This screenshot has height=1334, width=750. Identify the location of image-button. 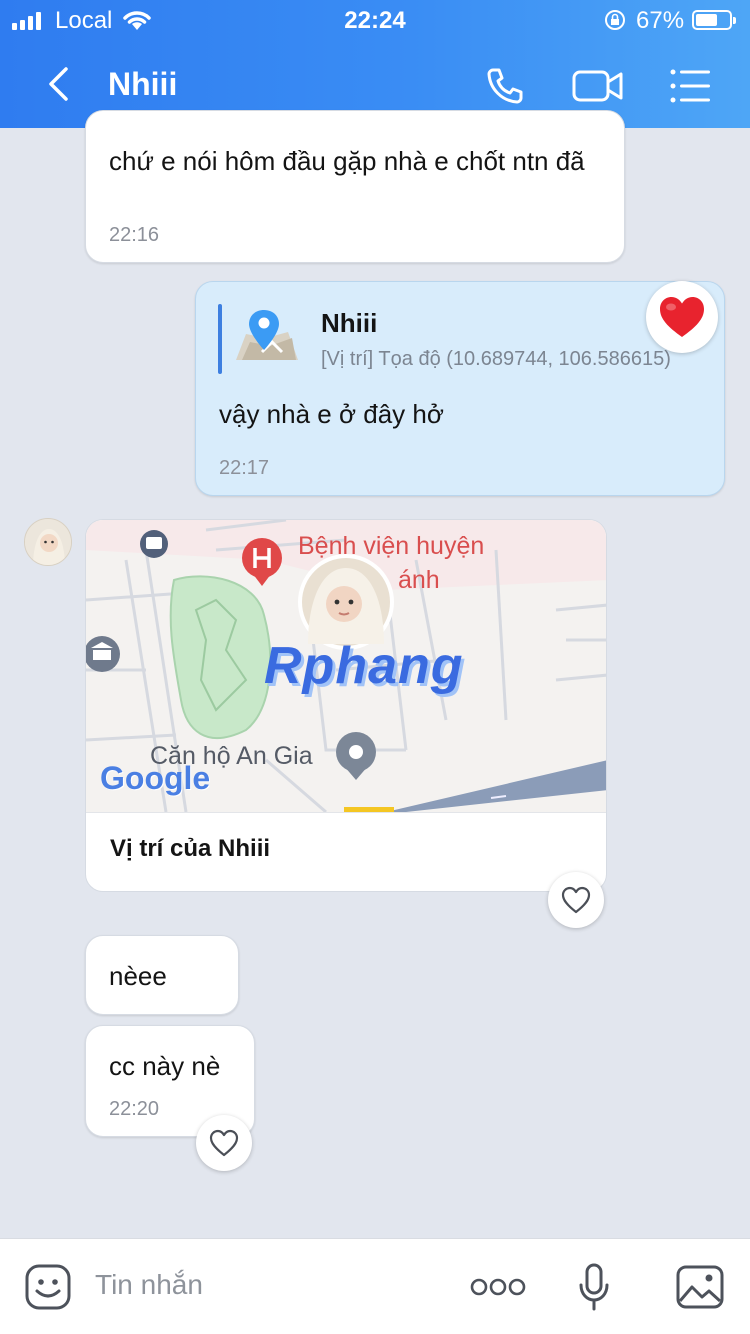
(700, 1287).